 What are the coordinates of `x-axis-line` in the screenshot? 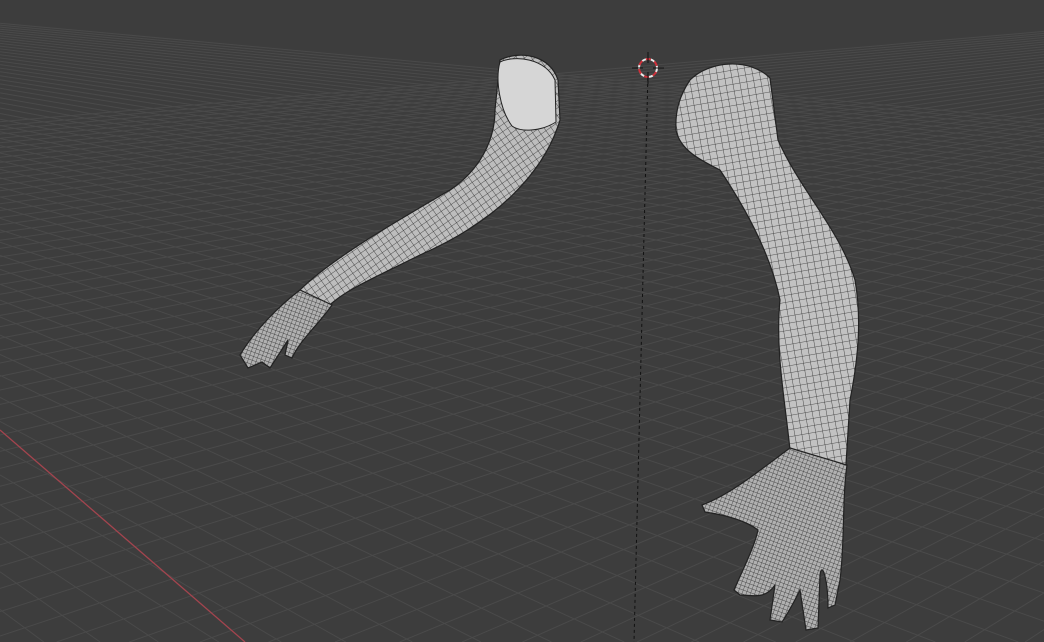 It's located at (123, 535).